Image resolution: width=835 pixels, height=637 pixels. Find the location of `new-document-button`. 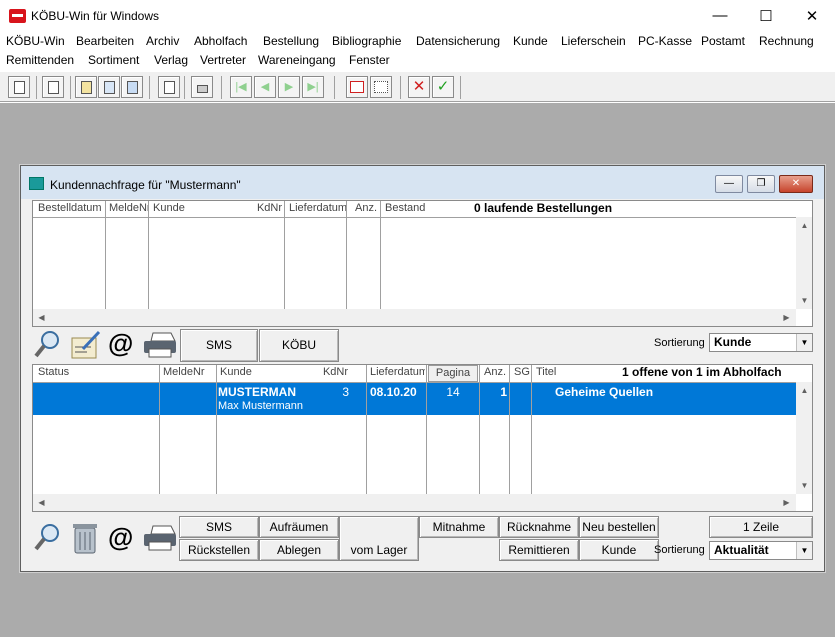

new-document-button is located at coordinates (19, 87).